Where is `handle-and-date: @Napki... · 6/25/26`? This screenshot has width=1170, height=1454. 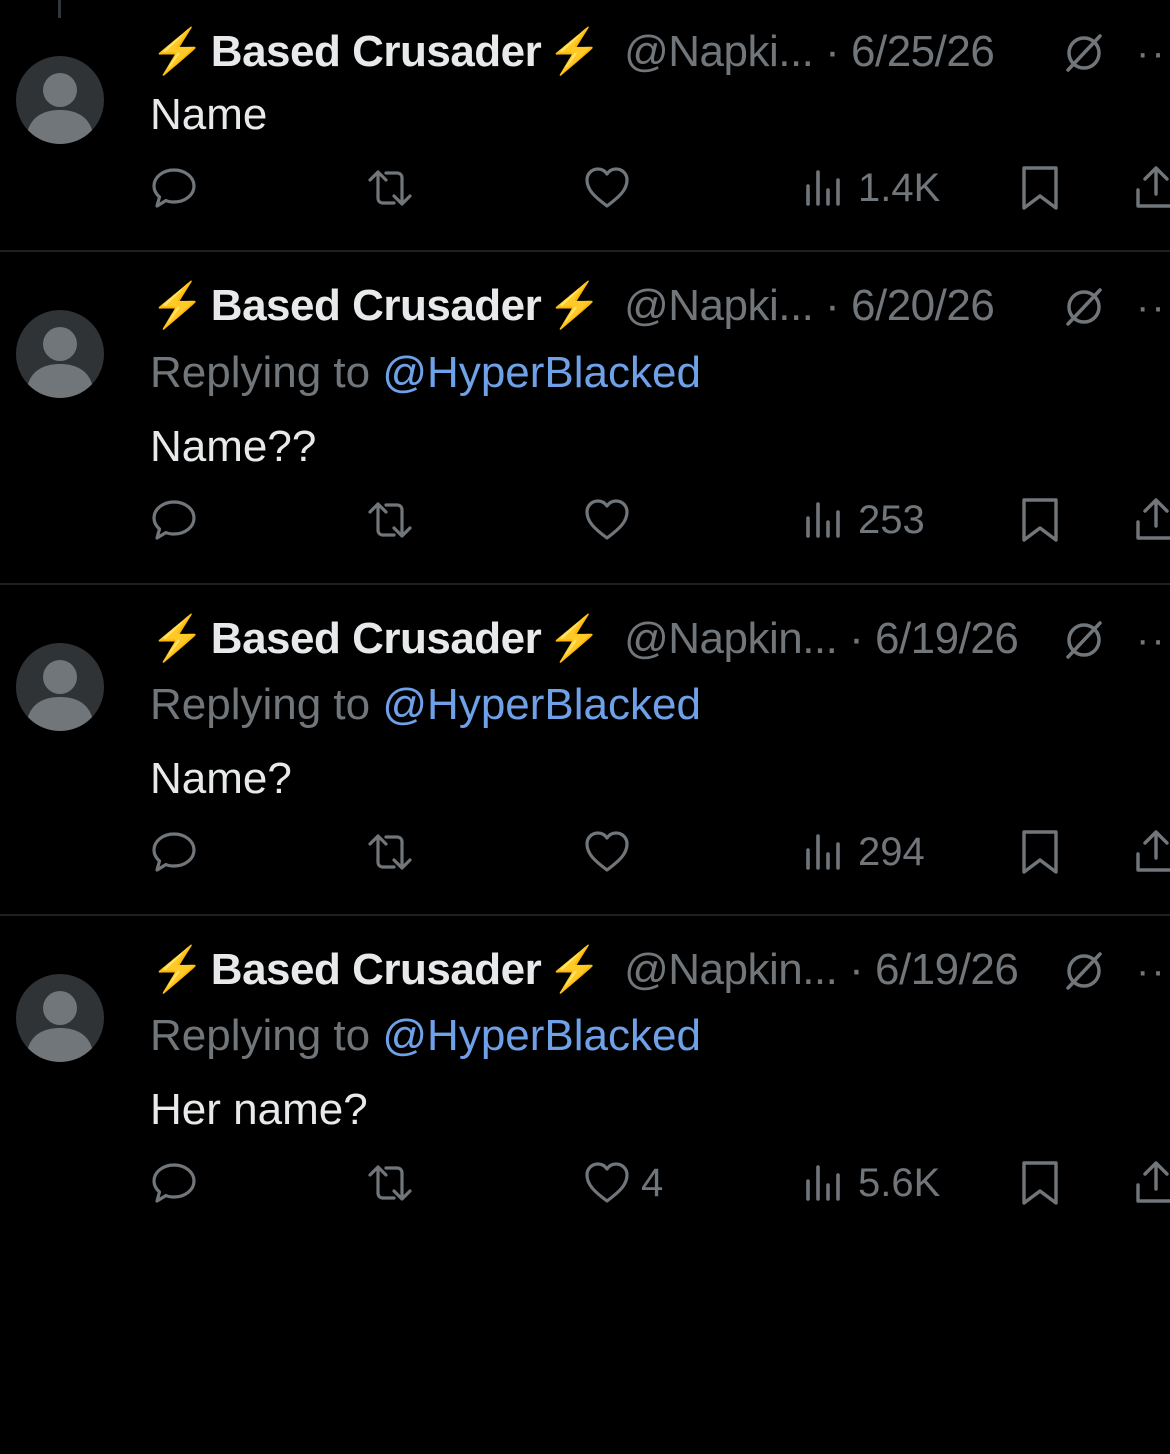
handle-and-date: @Napki... · 6/25/26 is located at coordinates (809, 52).